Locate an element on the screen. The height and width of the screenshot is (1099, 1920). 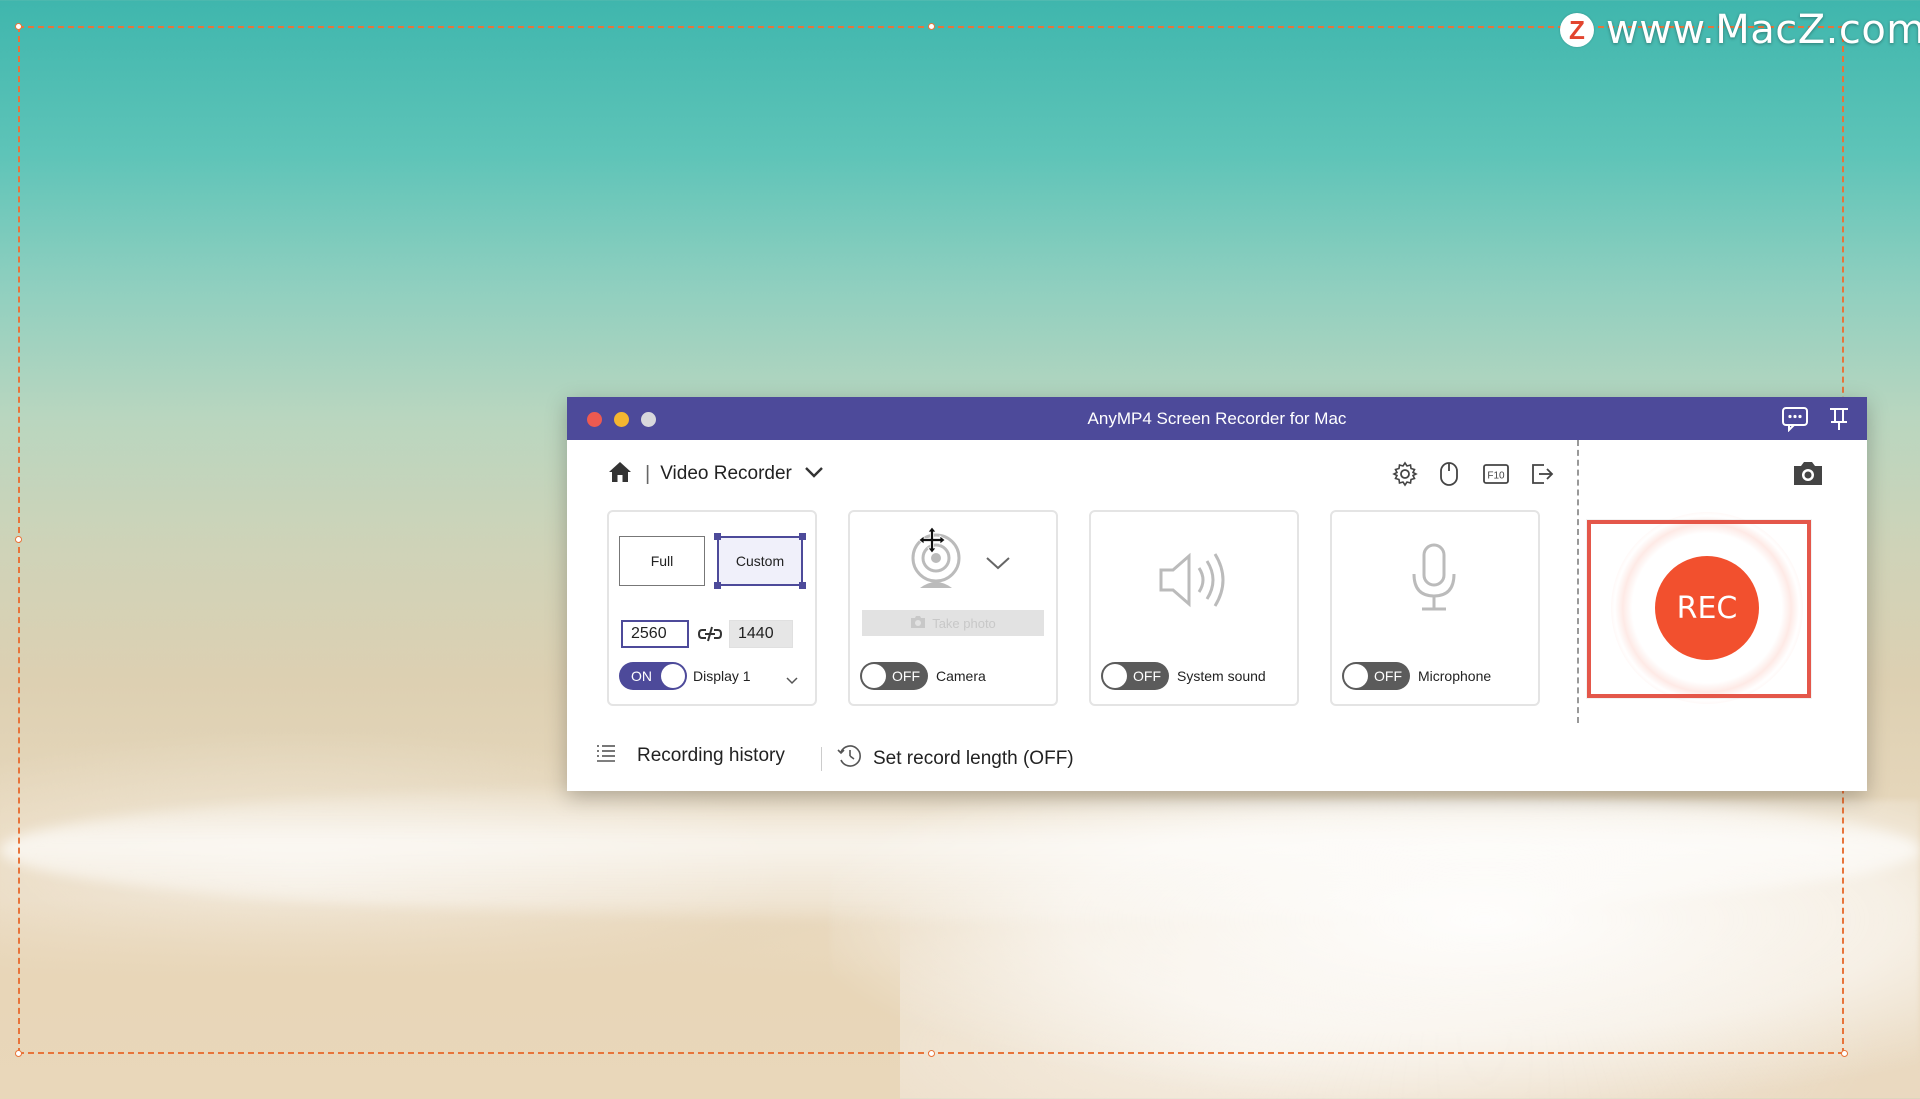
display-toggle-state: ON is located at coordinates (641, 676).